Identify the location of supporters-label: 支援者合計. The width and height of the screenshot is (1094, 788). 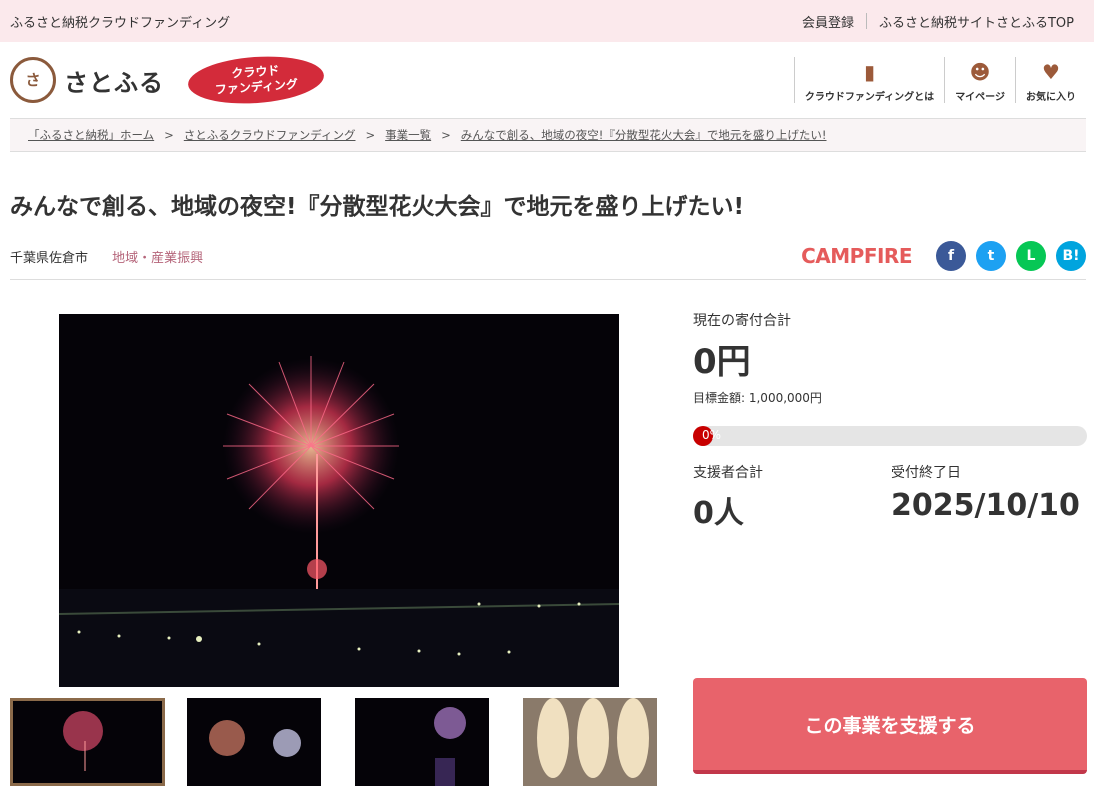
(728, 473).